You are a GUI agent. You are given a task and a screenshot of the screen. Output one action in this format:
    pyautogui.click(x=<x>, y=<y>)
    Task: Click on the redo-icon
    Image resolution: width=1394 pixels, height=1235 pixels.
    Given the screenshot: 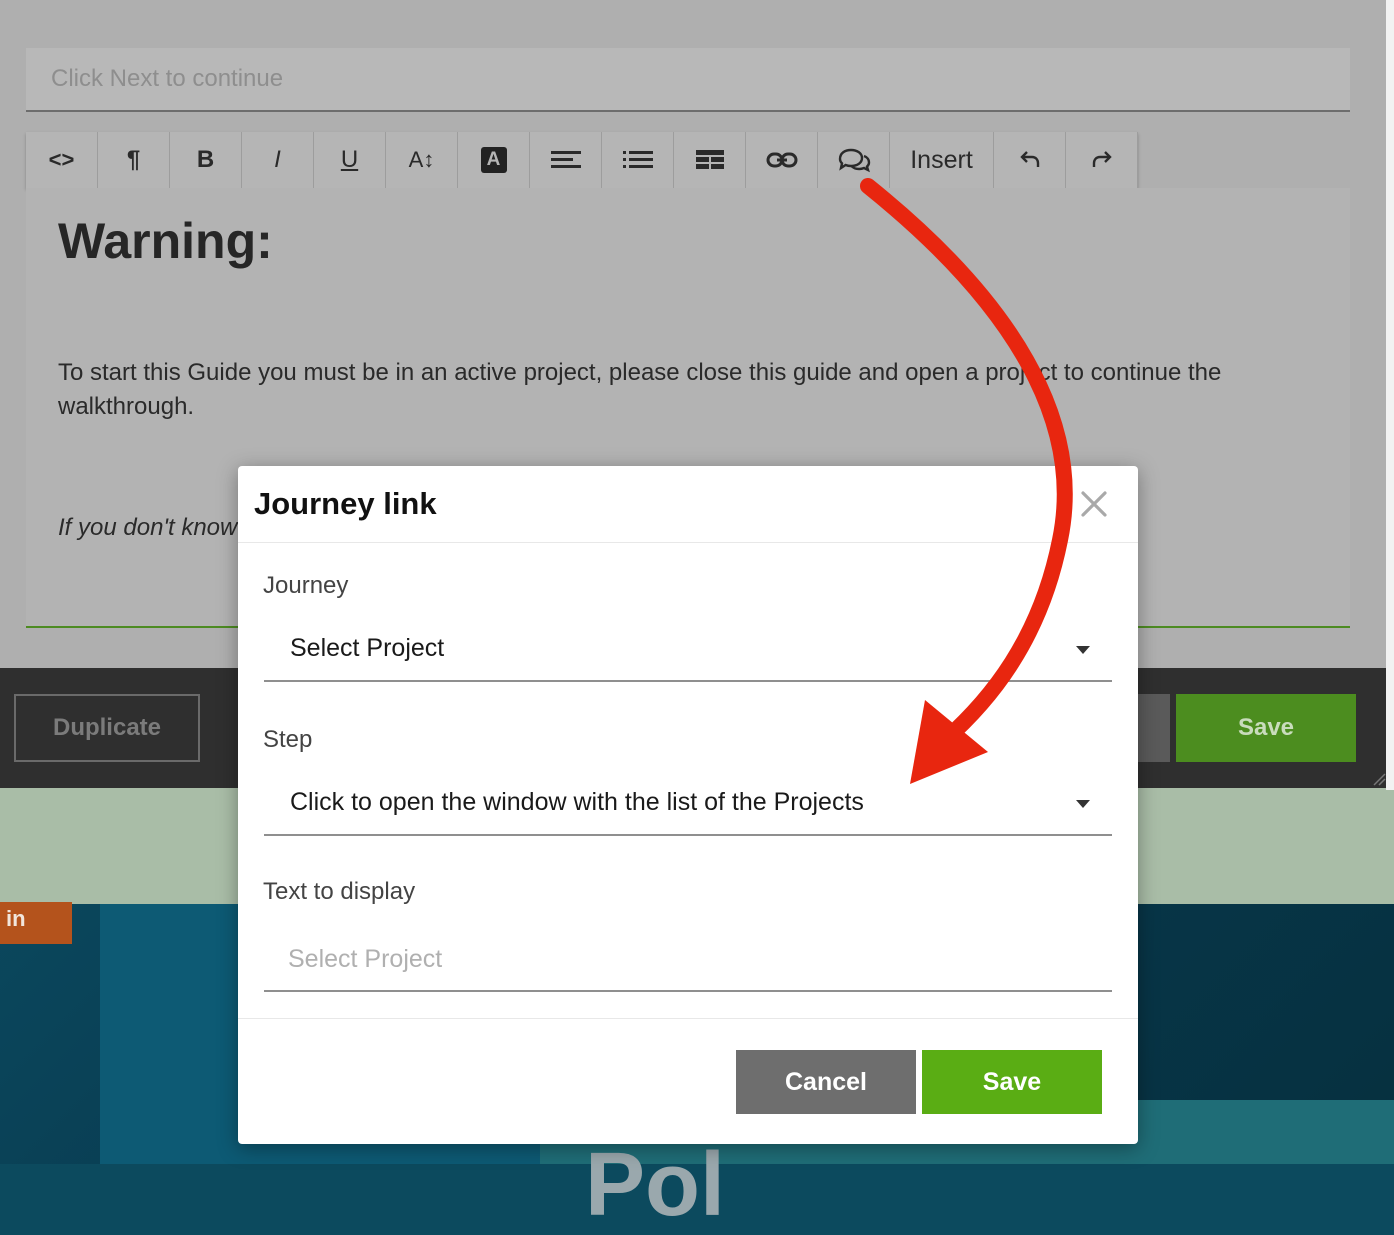 What is the action you would take?
    pyautogui.click(x=1102, y=159)
    